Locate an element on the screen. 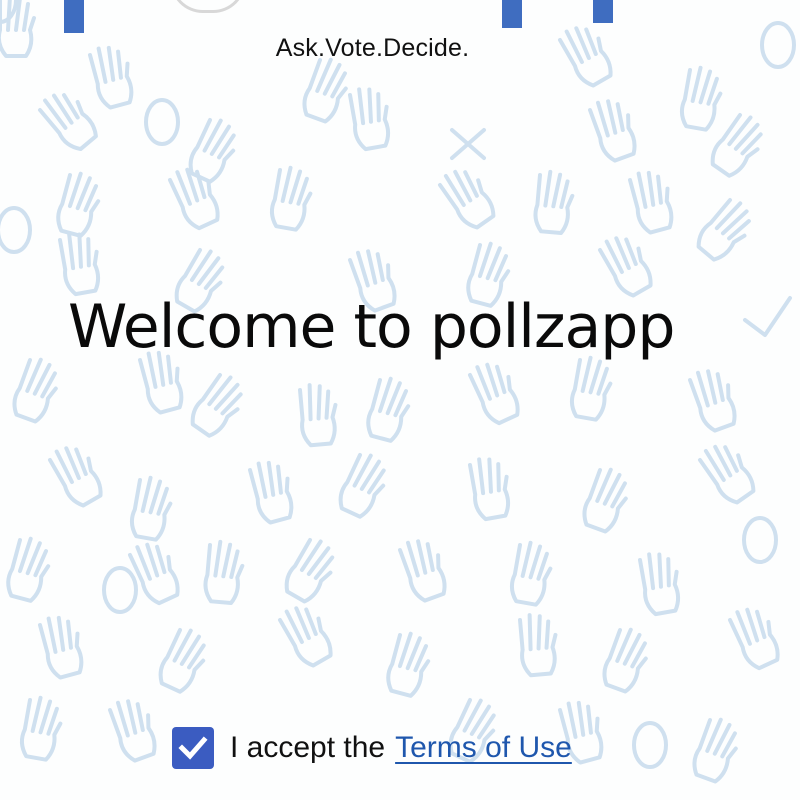 This screenshot has width=800, height=800. logo-arc is located at coordinates (208, 6).